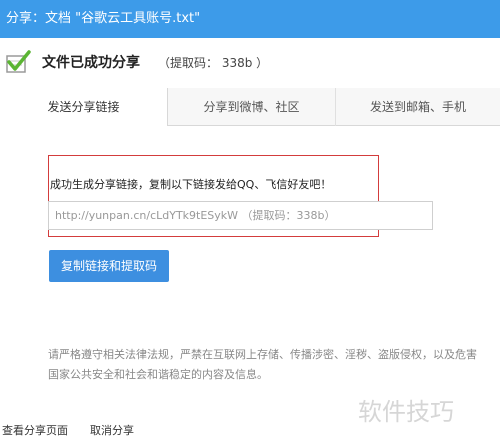 The width and height of the screenshot is (500, 445). I want to click on tab-label: 发送分享链接, so click(83, 107).